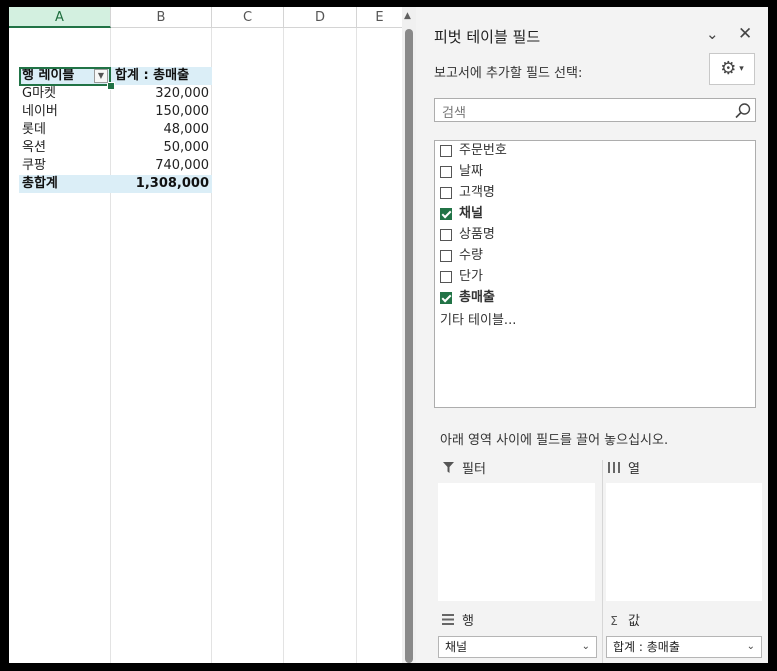  I want to click on scroll-up-arrow-icon: ▲, so click(407, 16).